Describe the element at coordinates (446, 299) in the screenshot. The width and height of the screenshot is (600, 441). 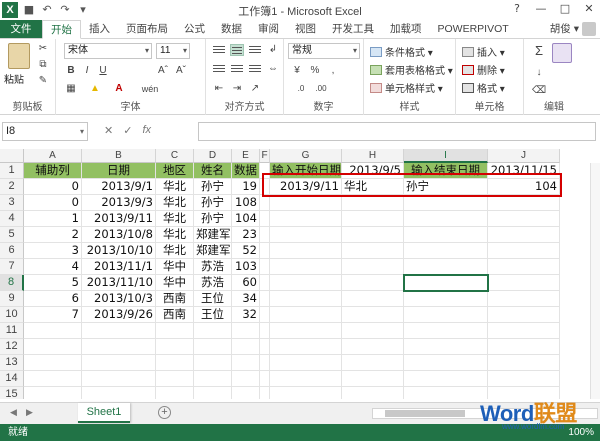
I see `cell-i9` at that location.